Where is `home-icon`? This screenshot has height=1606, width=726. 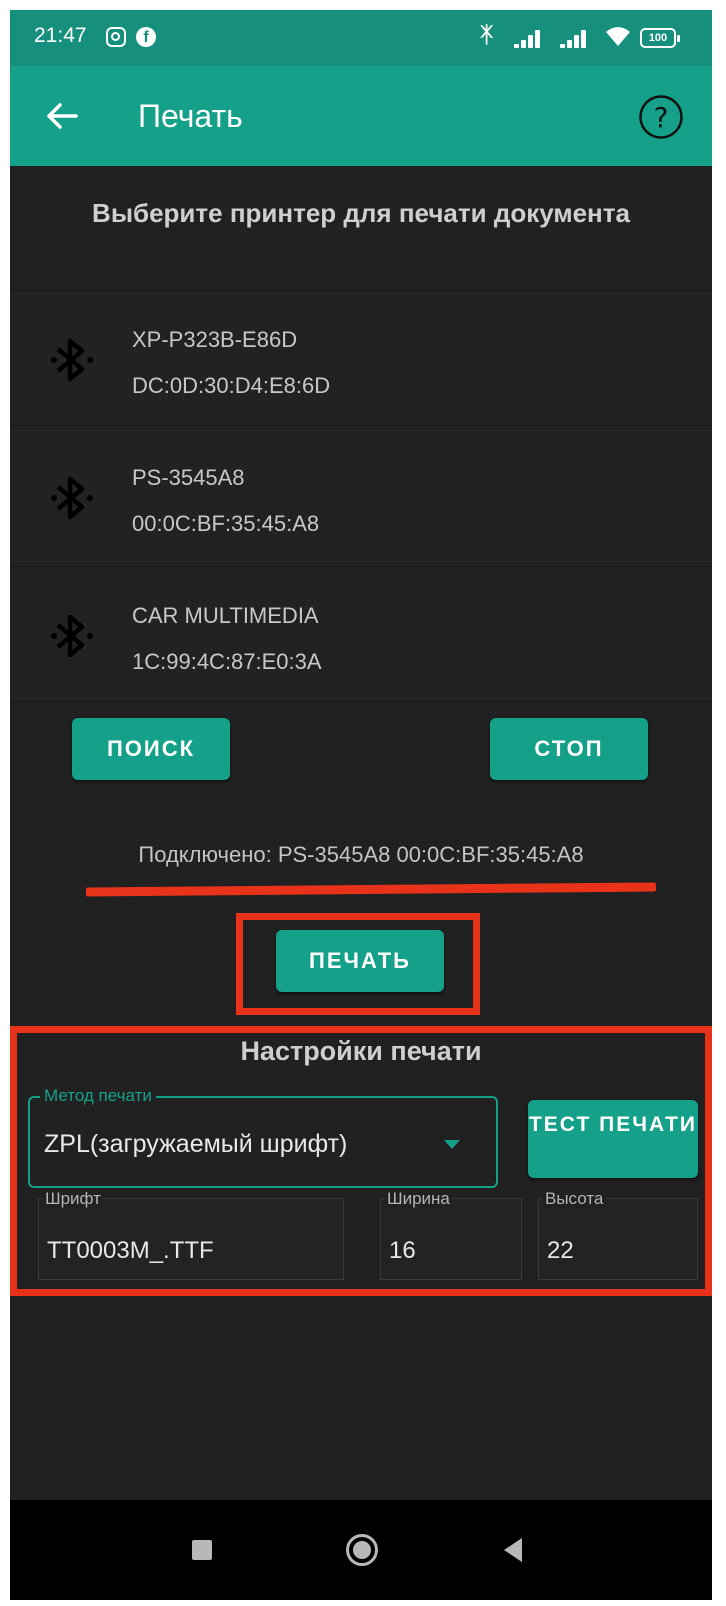
home-icon is located at coordinates (362, 1550).